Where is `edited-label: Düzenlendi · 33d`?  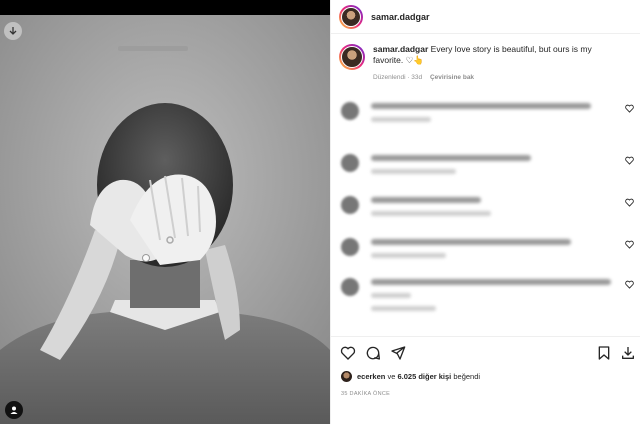 edited-label: Düzenlendi · 33d is located at coordinates (398, 77).